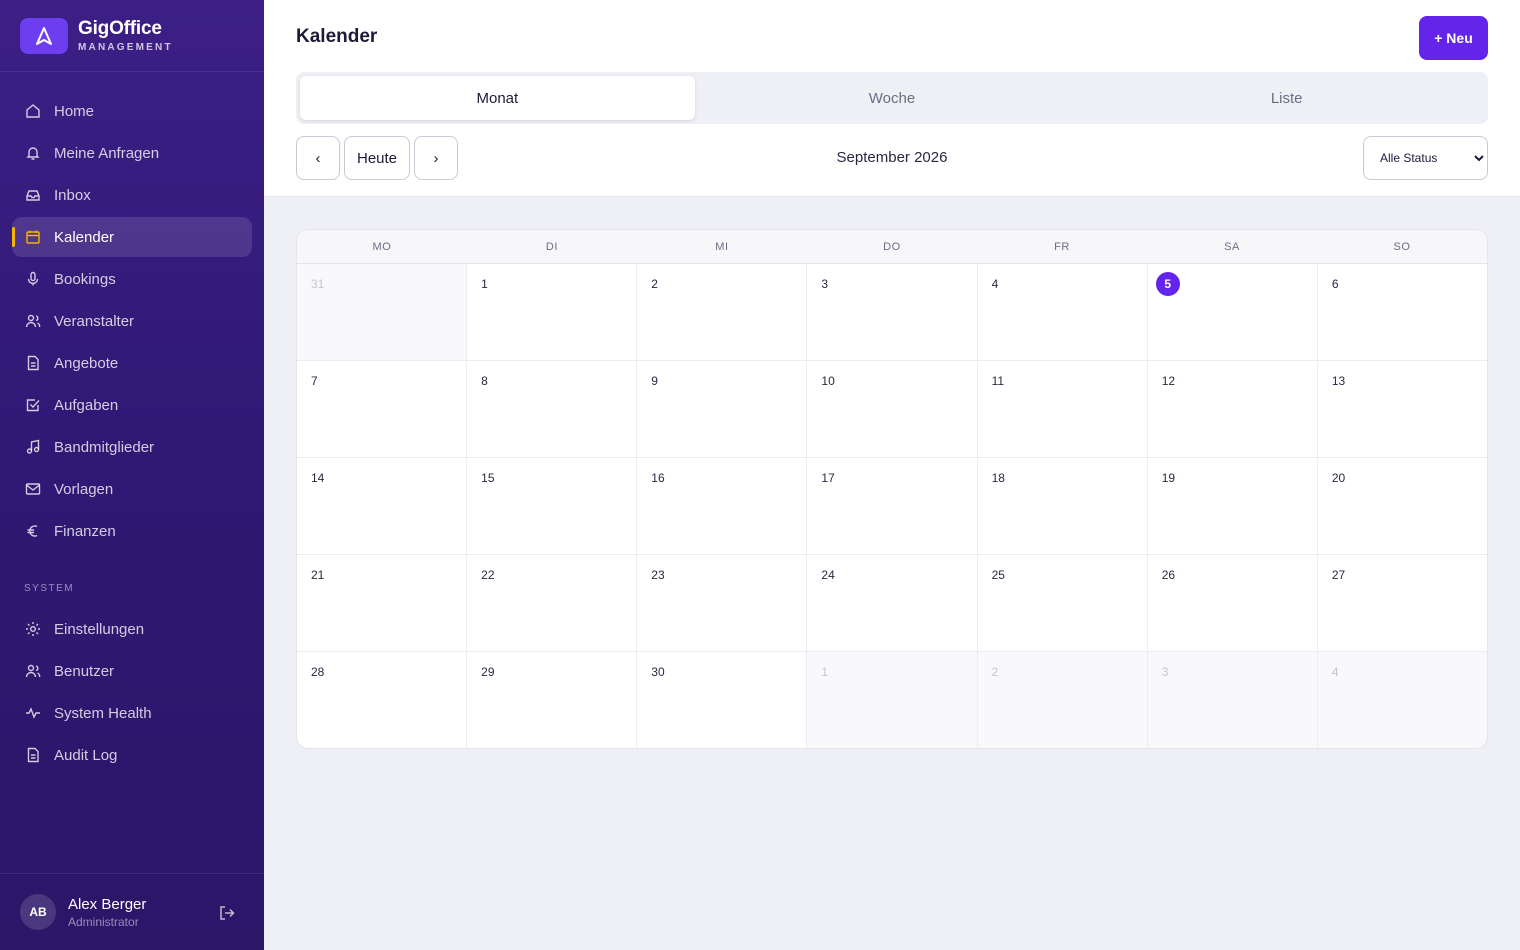 The image size is (1520, 950). What do you see at coordinates (1233, 409) in the screenshot?
I see `calendar-day-cell: 12` at bounding box center [1233, 409].